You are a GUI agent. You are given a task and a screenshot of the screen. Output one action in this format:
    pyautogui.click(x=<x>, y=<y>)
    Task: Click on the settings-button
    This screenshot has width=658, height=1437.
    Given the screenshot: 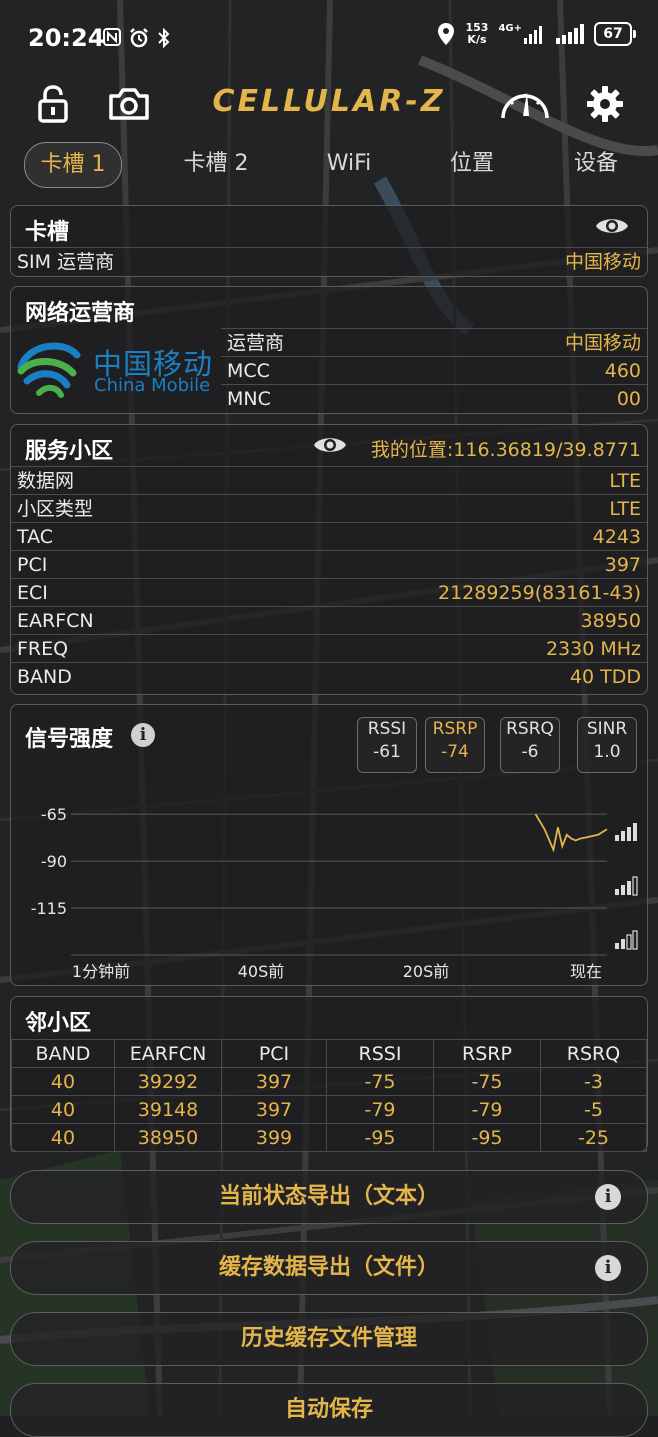 What is the action you would take?
    pyautogui.click(x=605, y=104)
    